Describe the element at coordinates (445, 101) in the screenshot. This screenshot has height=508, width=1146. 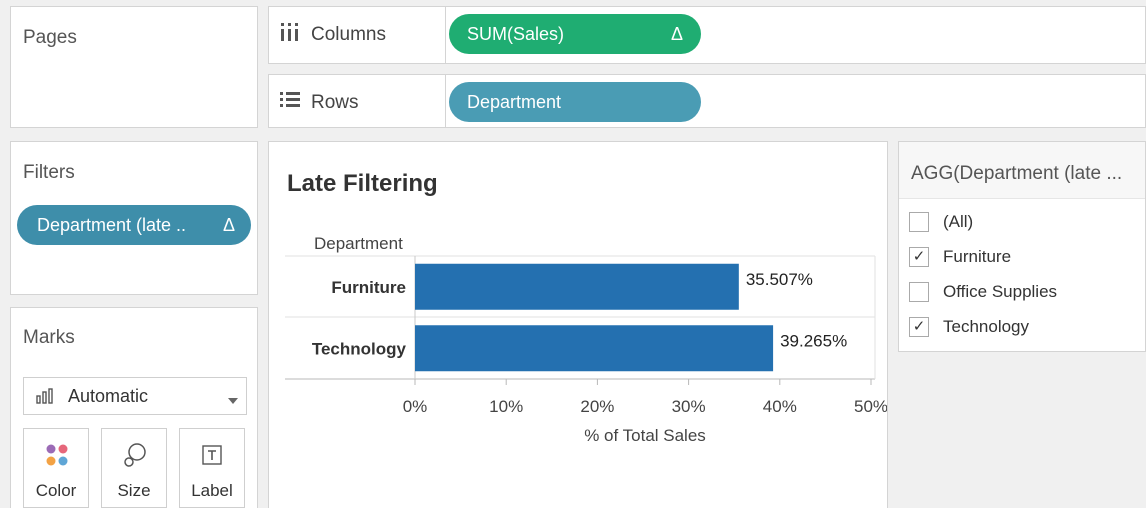
I see `rows-divider` at that location.